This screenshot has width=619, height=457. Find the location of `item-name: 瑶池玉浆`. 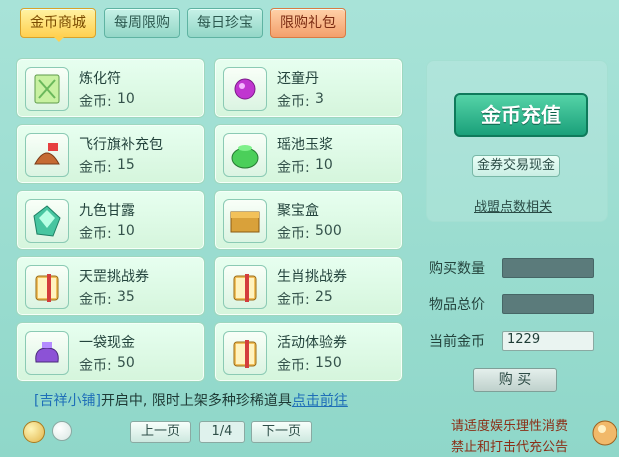

item-name: 瑶池玉浆 is located at coordinates (305, 145).